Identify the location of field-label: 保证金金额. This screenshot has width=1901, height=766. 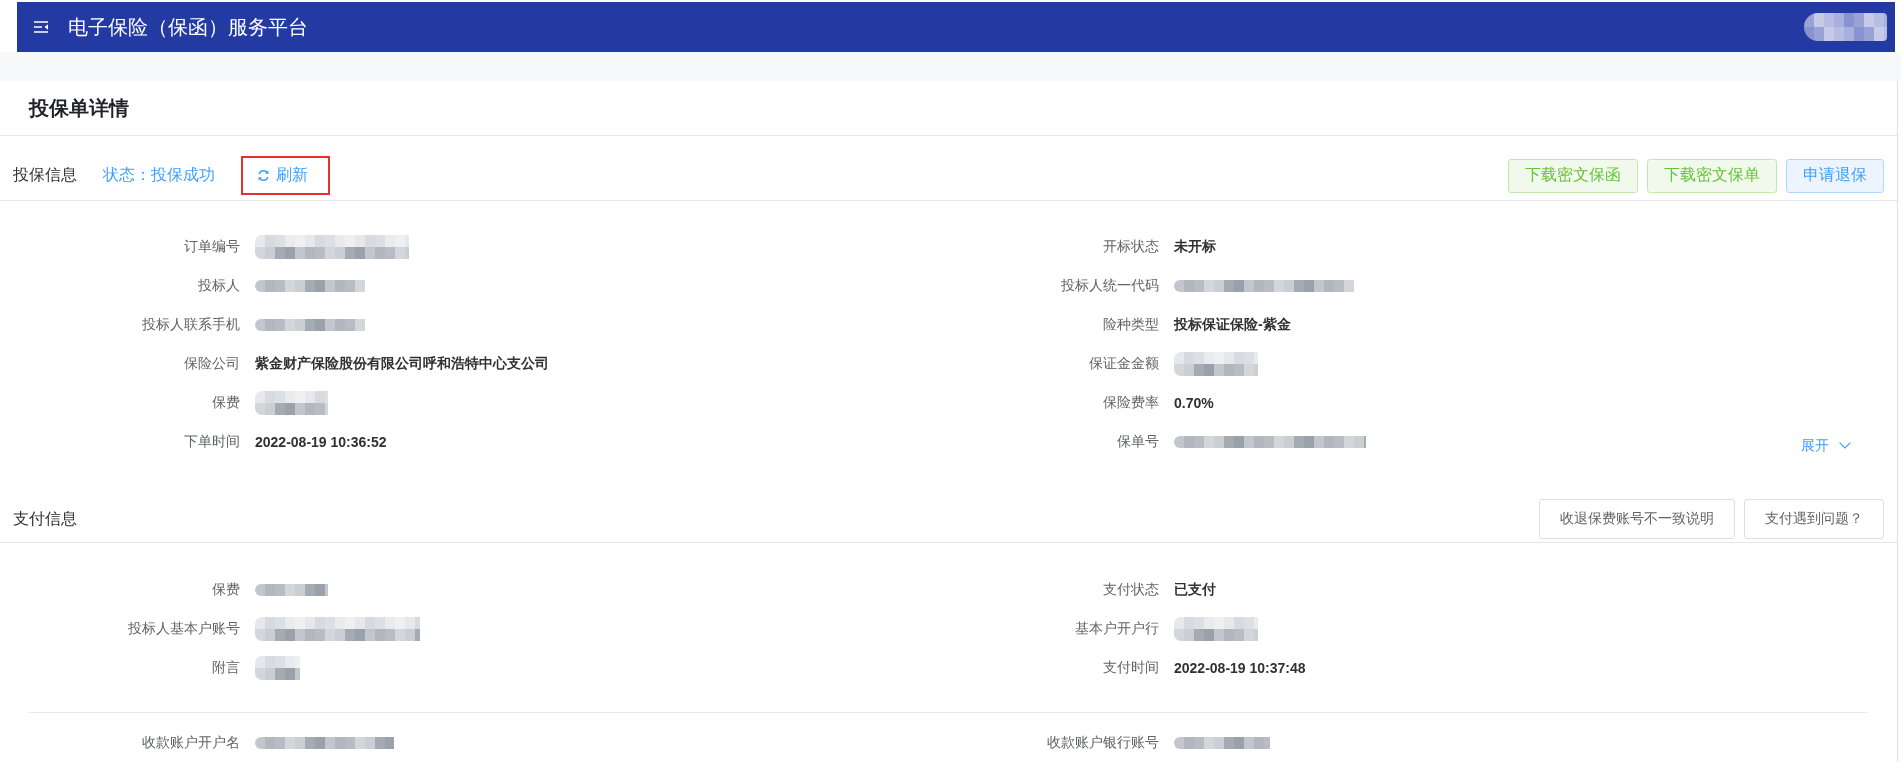
(1124, 363).